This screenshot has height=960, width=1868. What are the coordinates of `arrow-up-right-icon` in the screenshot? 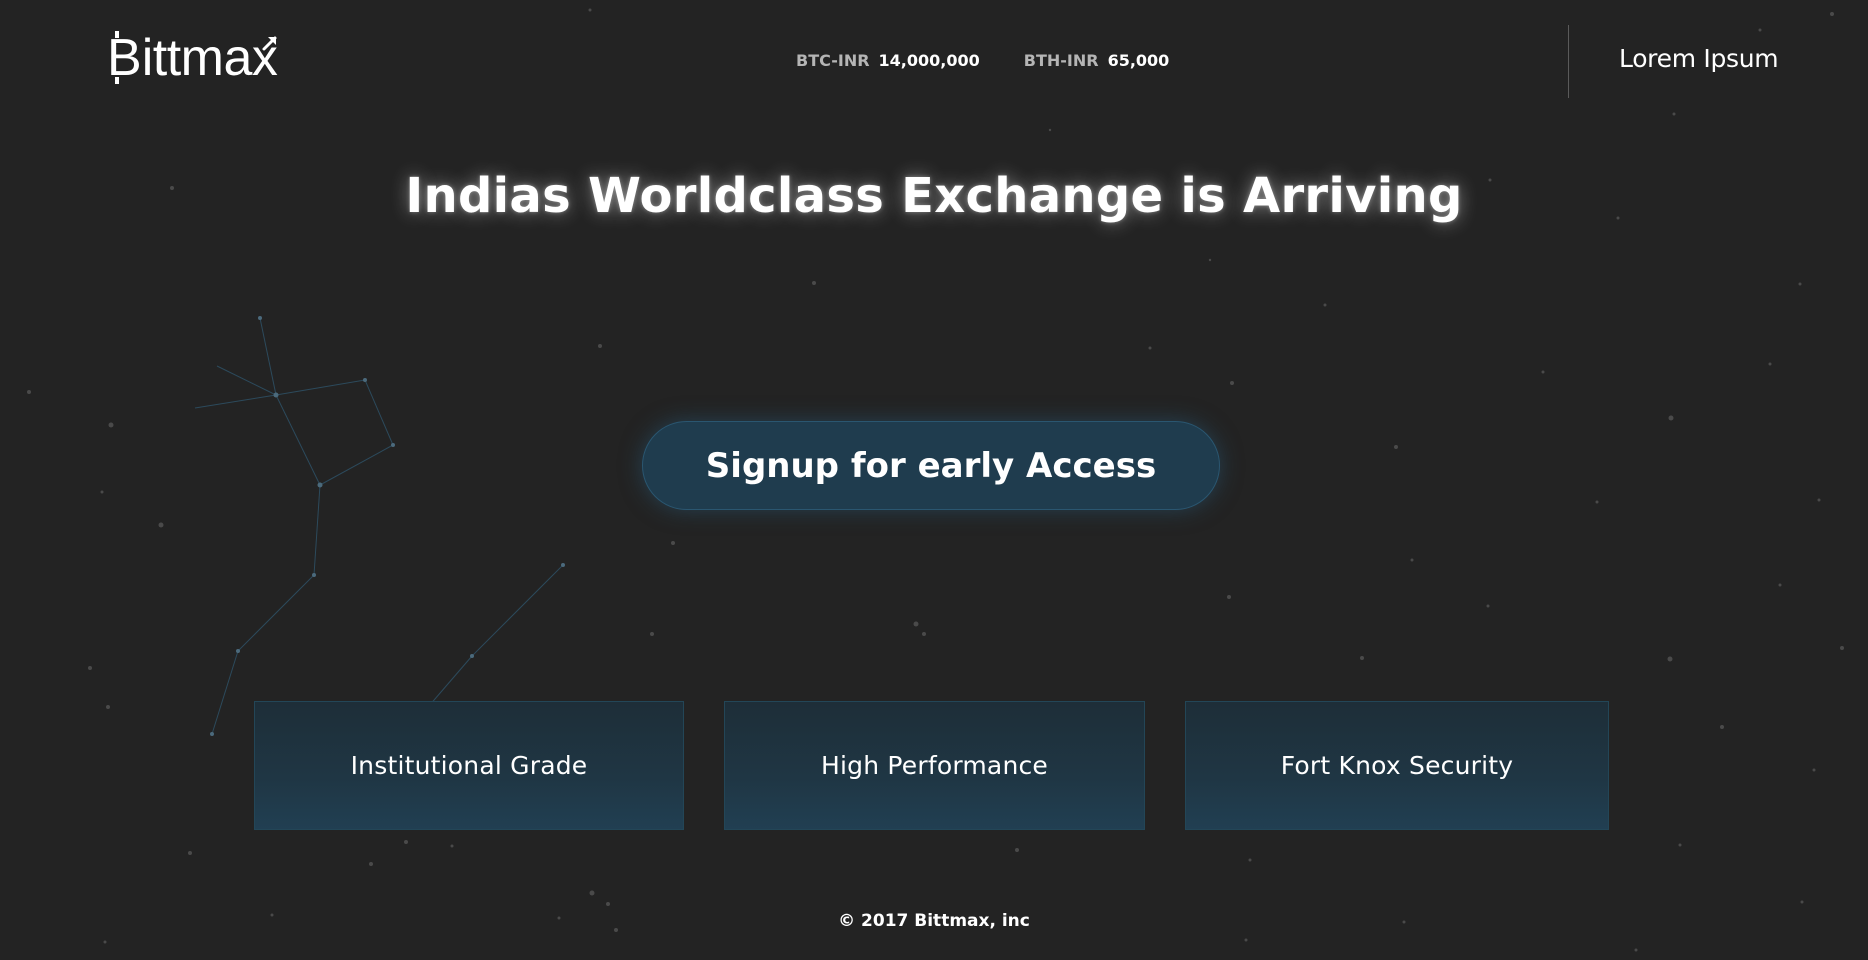 It's located at (269, 43).